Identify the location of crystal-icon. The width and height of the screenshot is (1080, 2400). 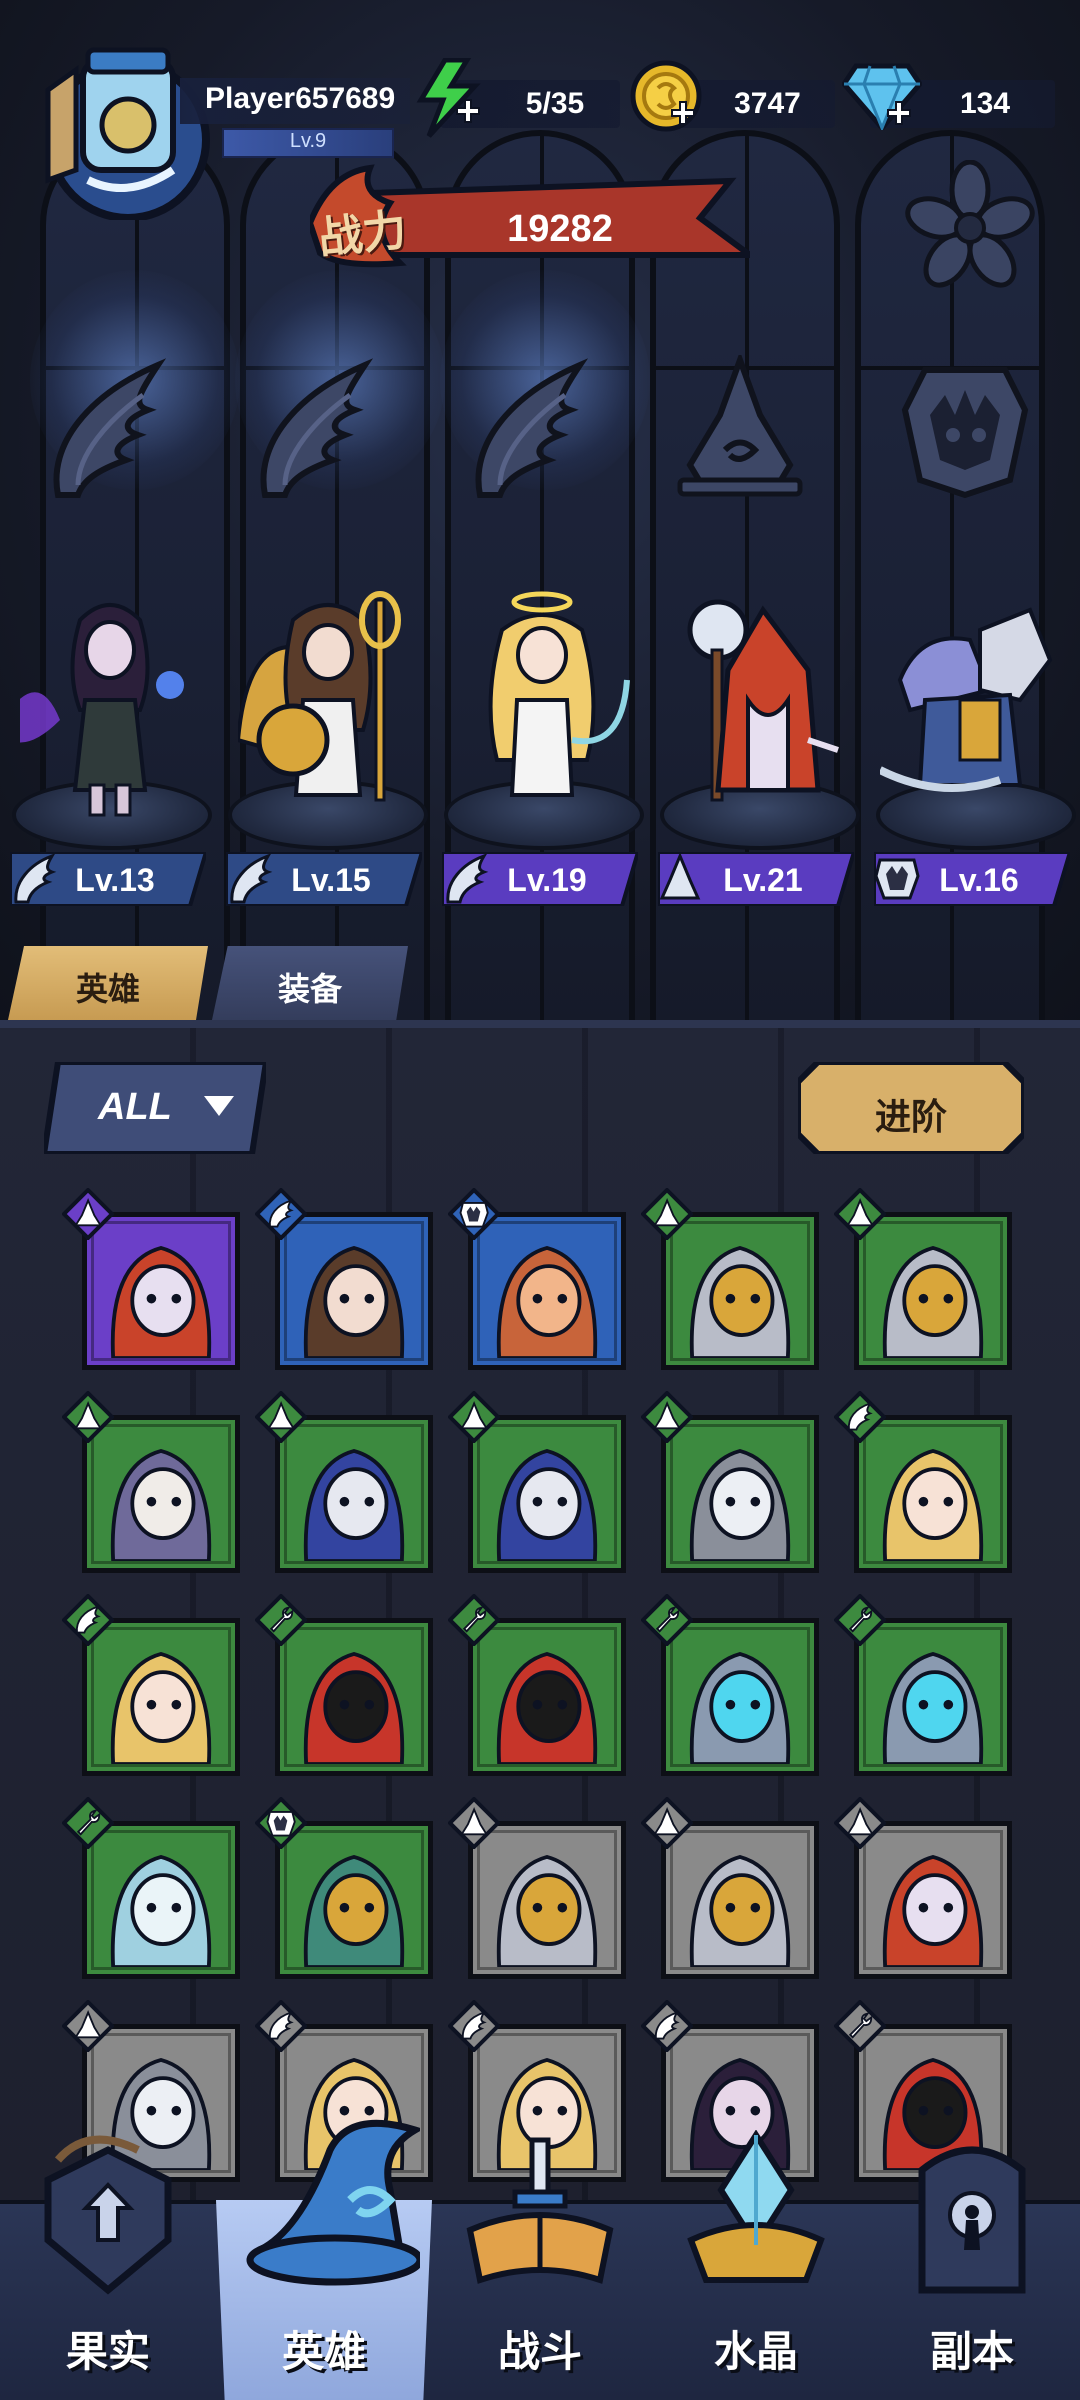
(756, 2206).